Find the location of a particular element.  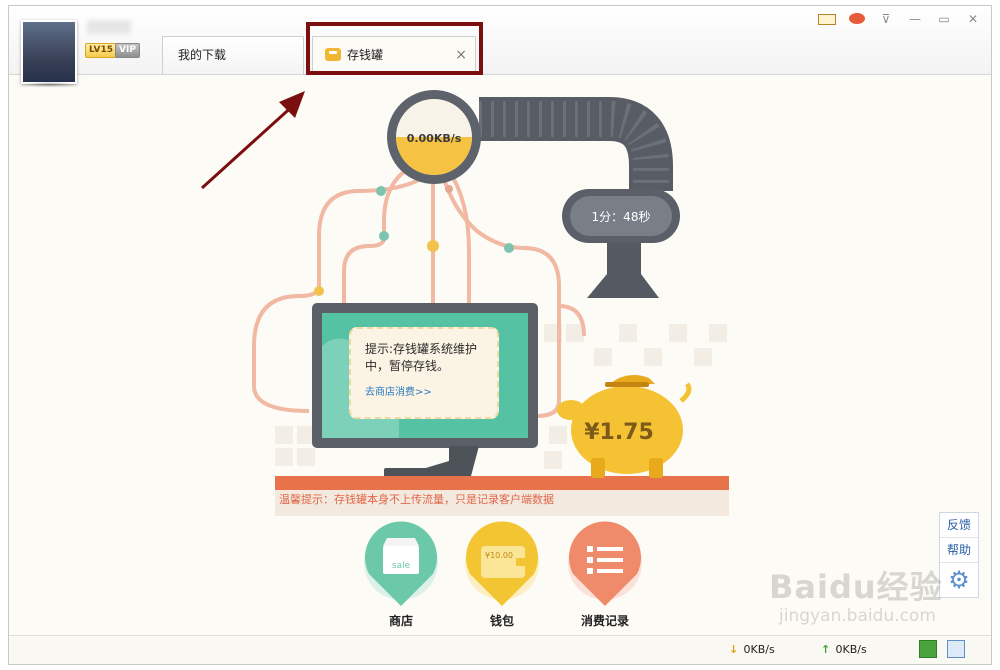

action-wallet: ¥10.00 is located at coordinates (502, 563).